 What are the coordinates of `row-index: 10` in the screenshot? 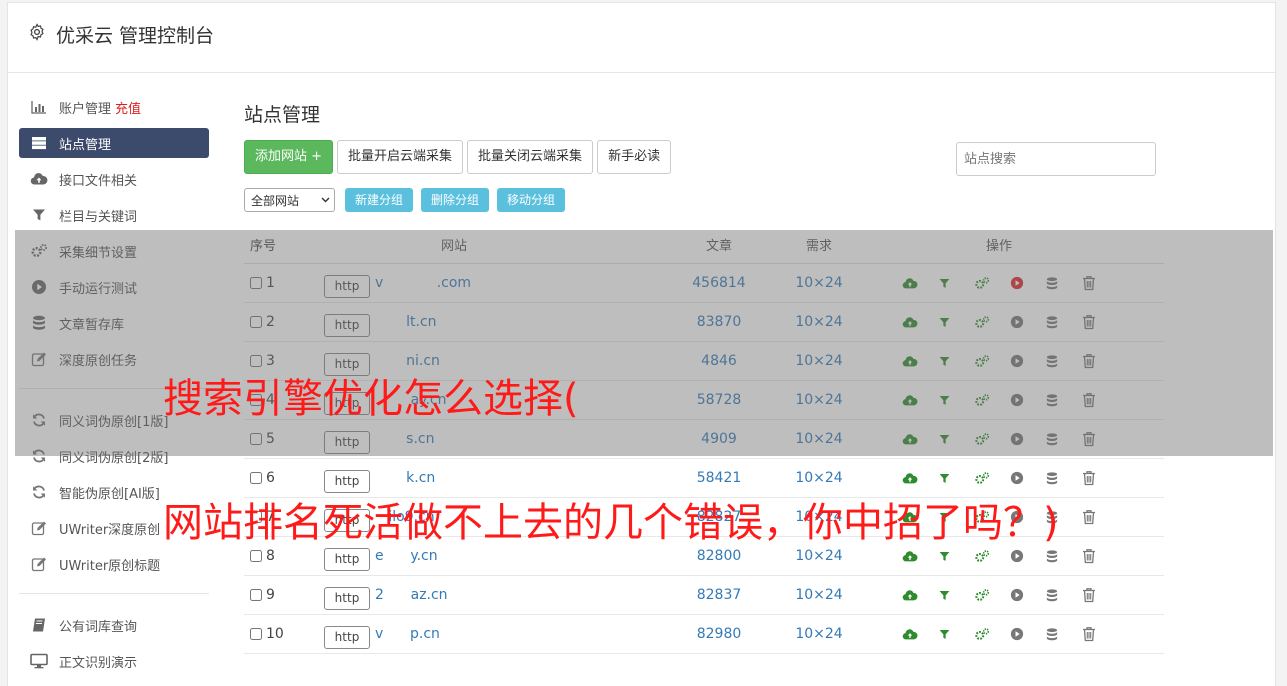 It's located at (275, 634).